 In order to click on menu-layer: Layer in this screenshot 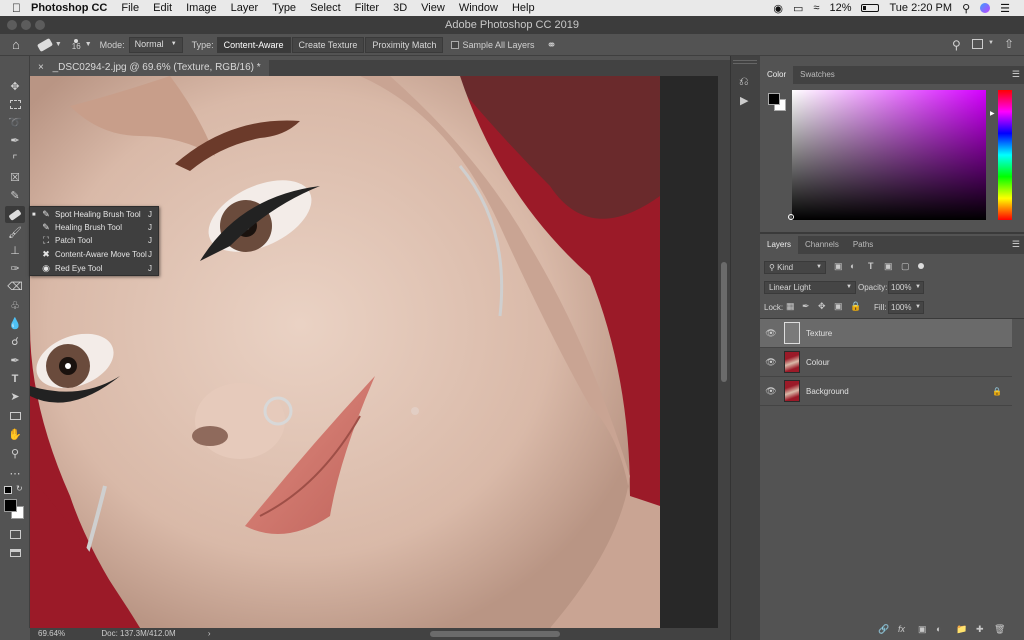, I will do `click(245, 8)`.